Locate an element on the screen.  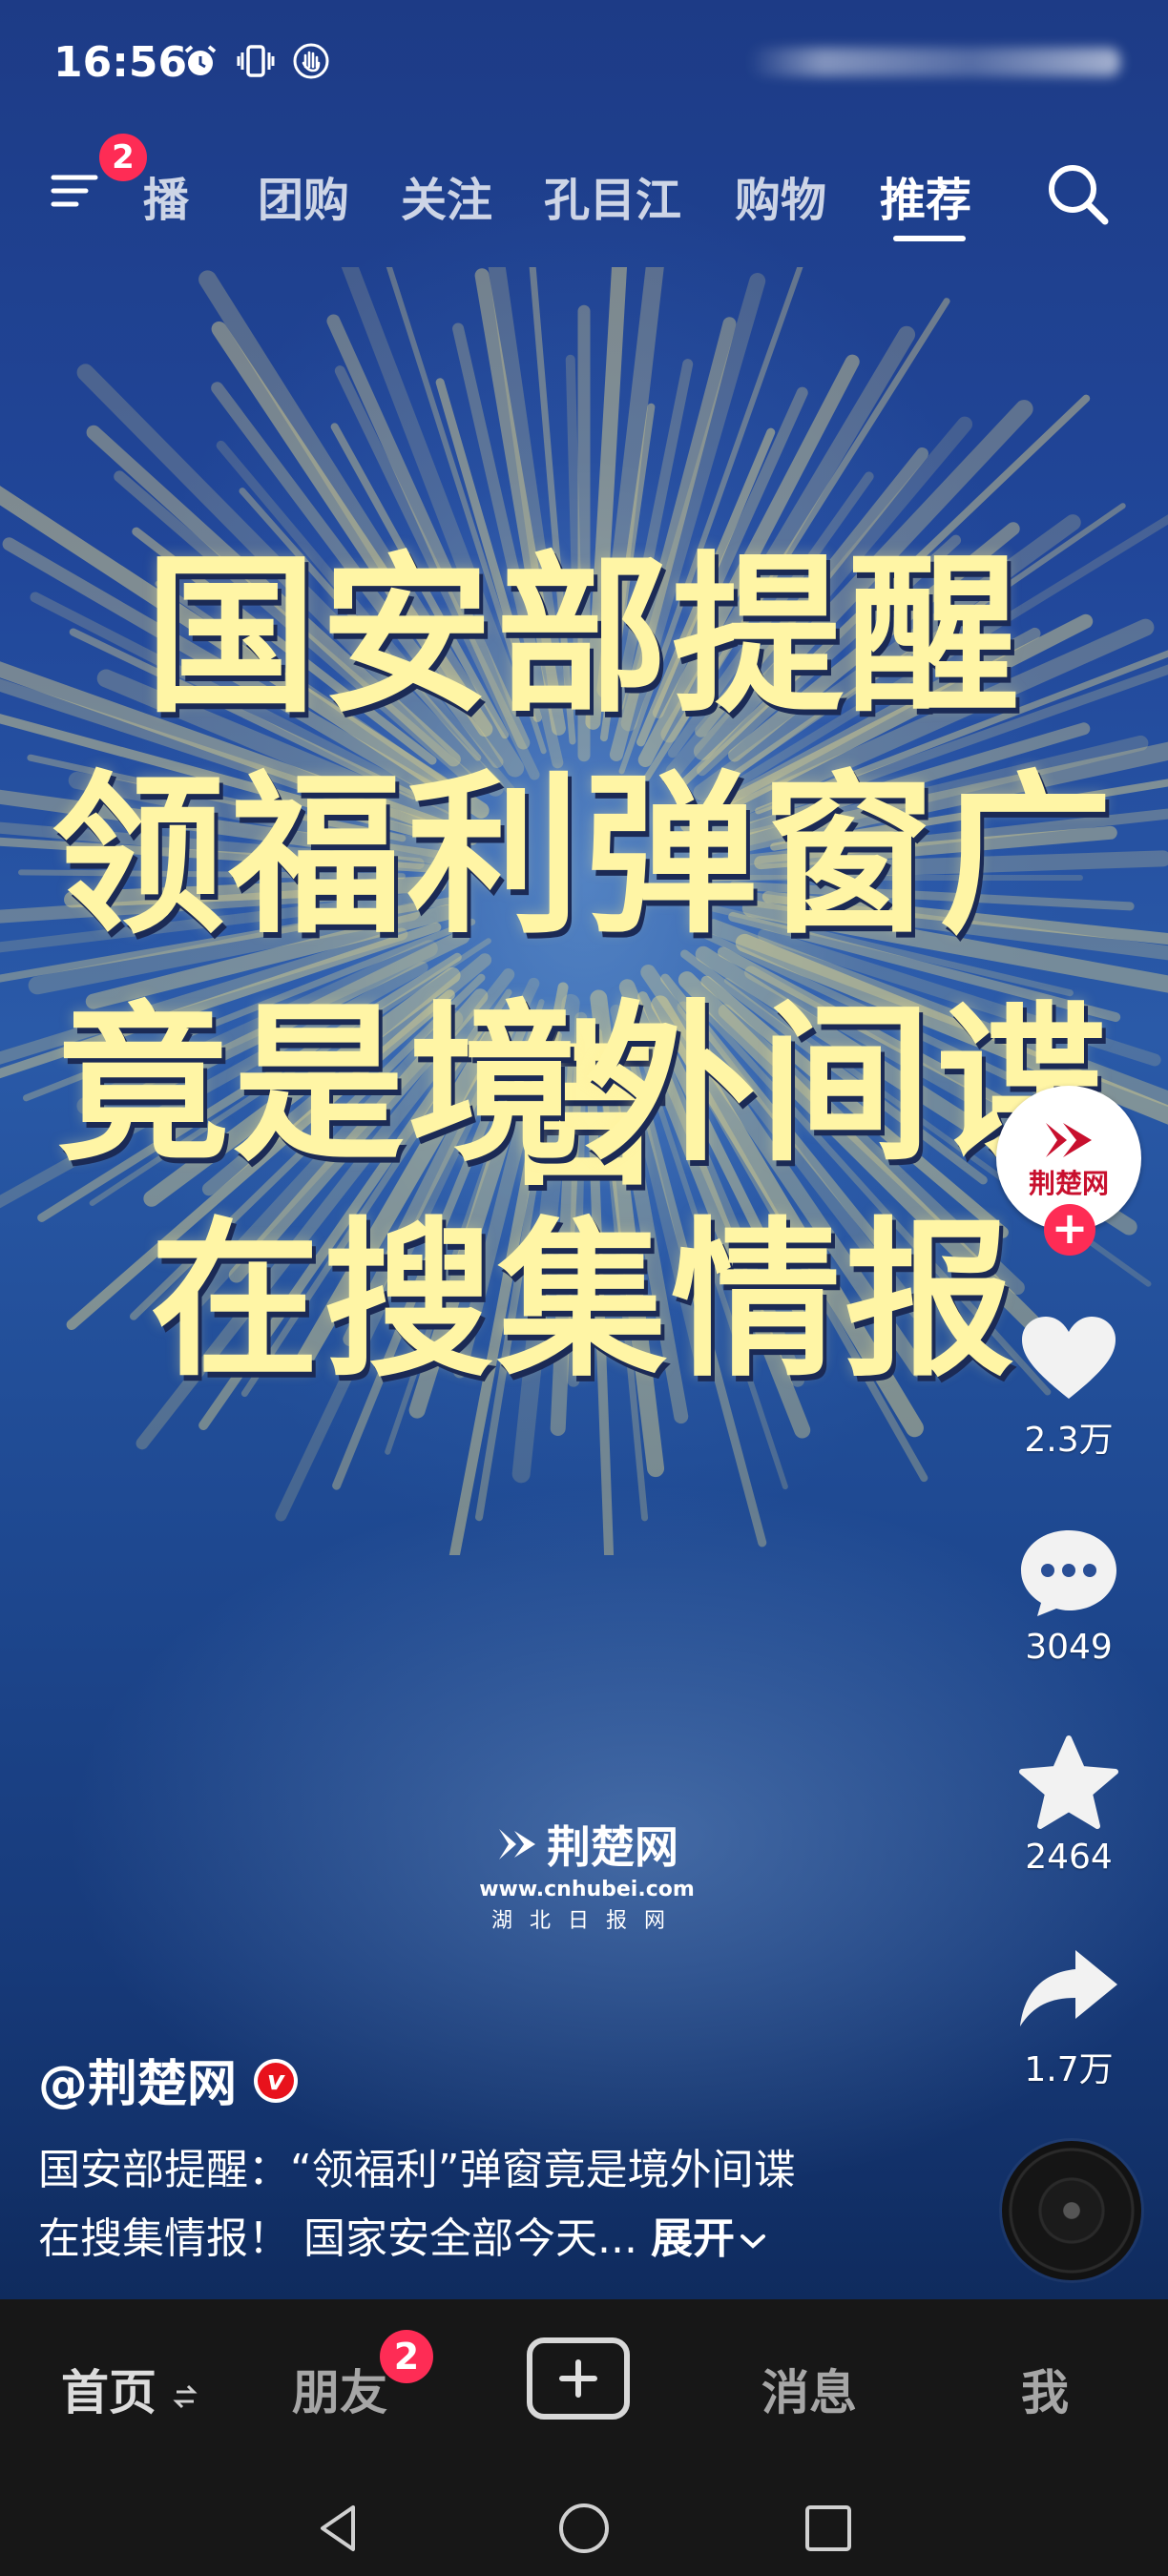
caption-line-2: 在搜集情报！ 国家安全部今天... 展开 is located at coordinates (402, 2234).